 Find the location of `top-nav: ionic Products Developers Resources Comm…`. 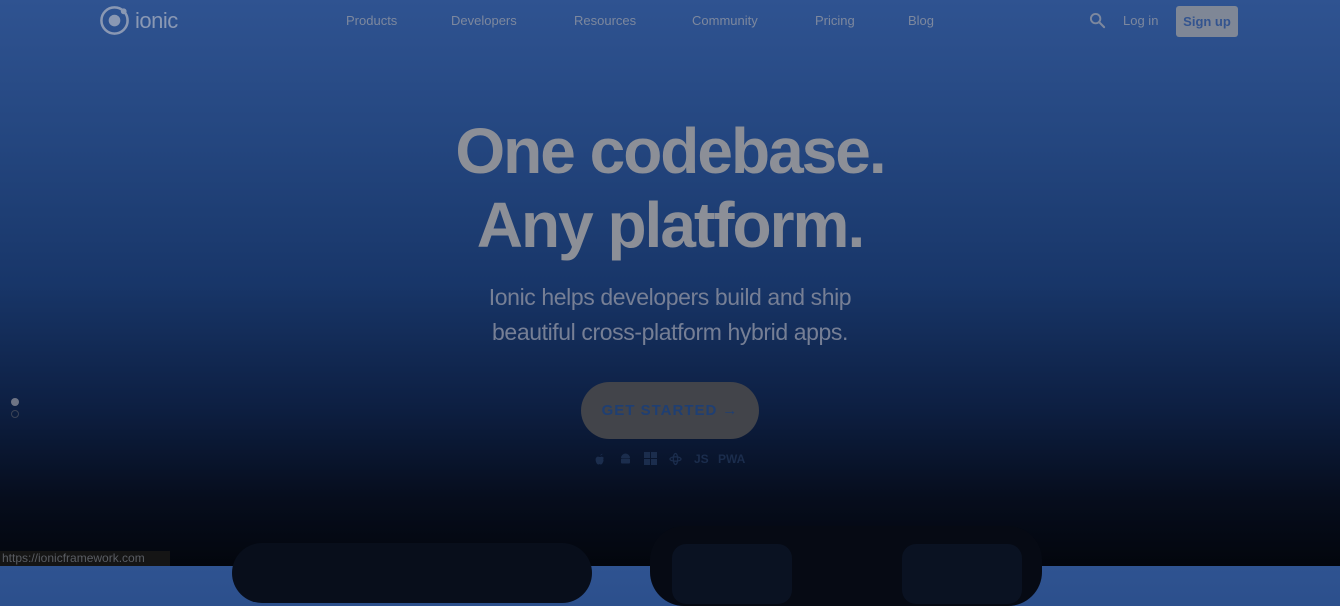

top-nav: ionic Products Developers Resources Comm… is located at coordinates (670, 21).